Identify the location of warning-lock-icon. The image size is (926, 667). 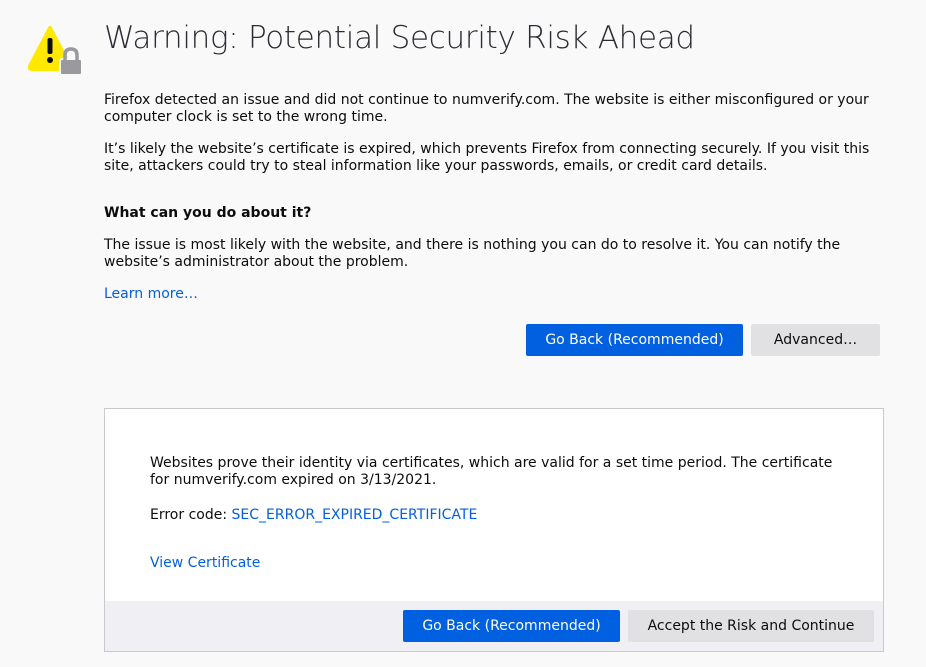
(55, 51).